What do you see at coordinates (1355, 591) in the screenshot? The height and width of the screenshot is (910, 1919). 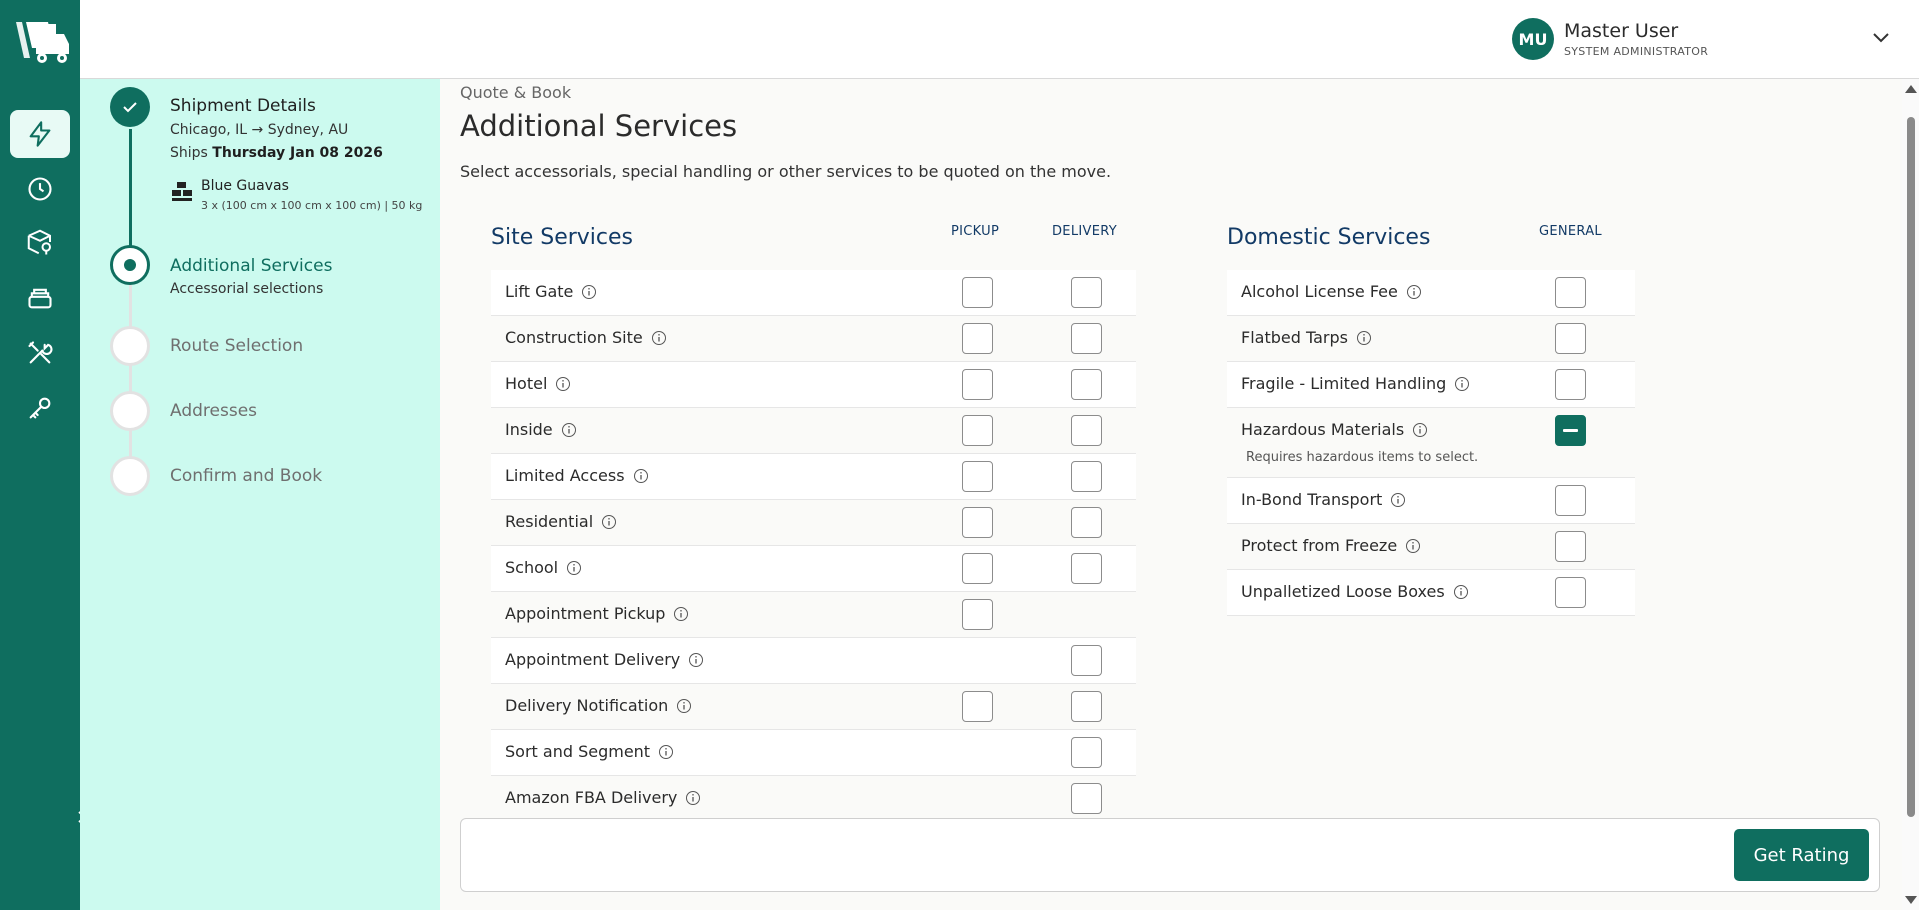 I see `service-label: Unpalletized Loose Boxes` at bounding box center [1355, 591].